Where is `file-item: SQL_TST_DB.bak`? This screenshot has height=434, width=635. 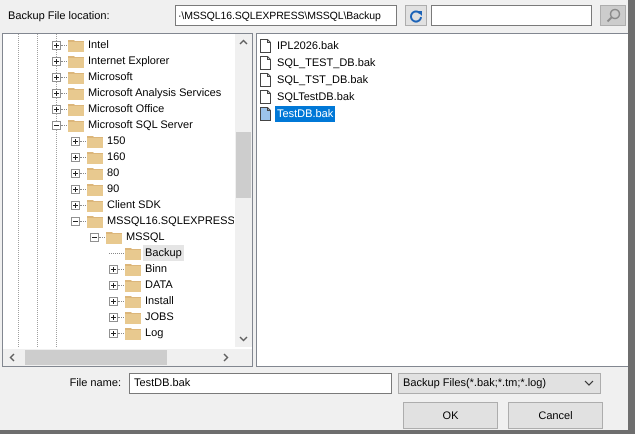 file-item: SQL_TST_DB.bak is located at coordinates (322, 80).